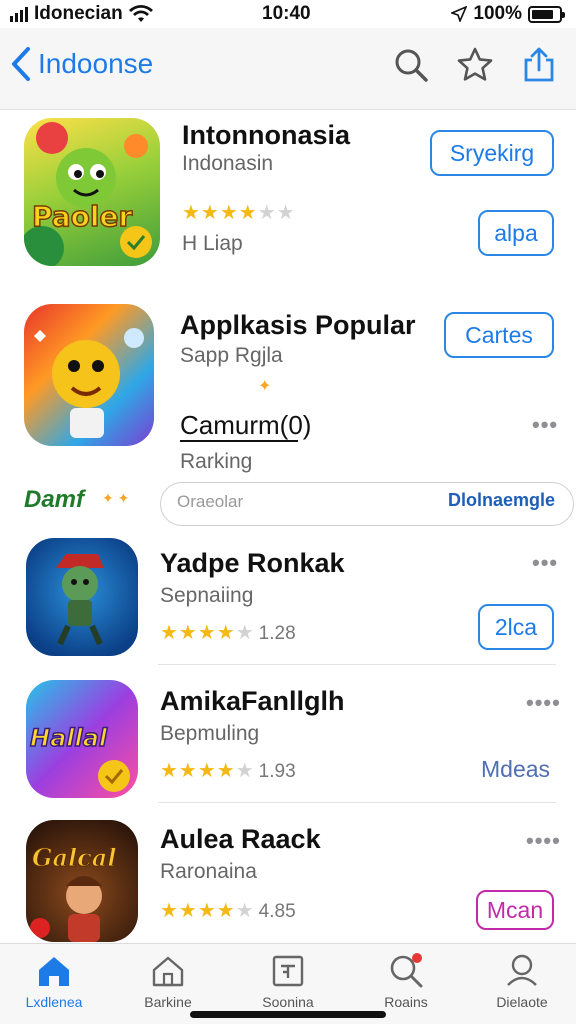 The height and width of the screenshot is (1024, 576). Describe the element at coordinates (228, 633) in the screenshot. I see `rating-stars: ★★★★★ 1.28` at that location.